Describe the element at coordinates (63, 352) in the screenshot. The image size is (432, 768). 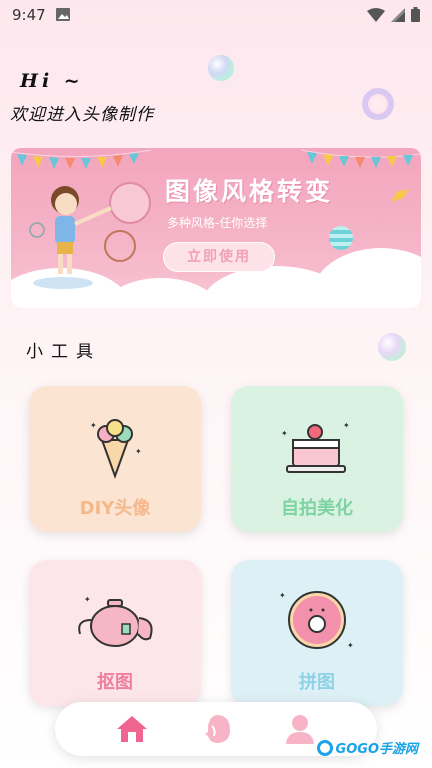
I see `tools-section-title: 小工具` at that location.